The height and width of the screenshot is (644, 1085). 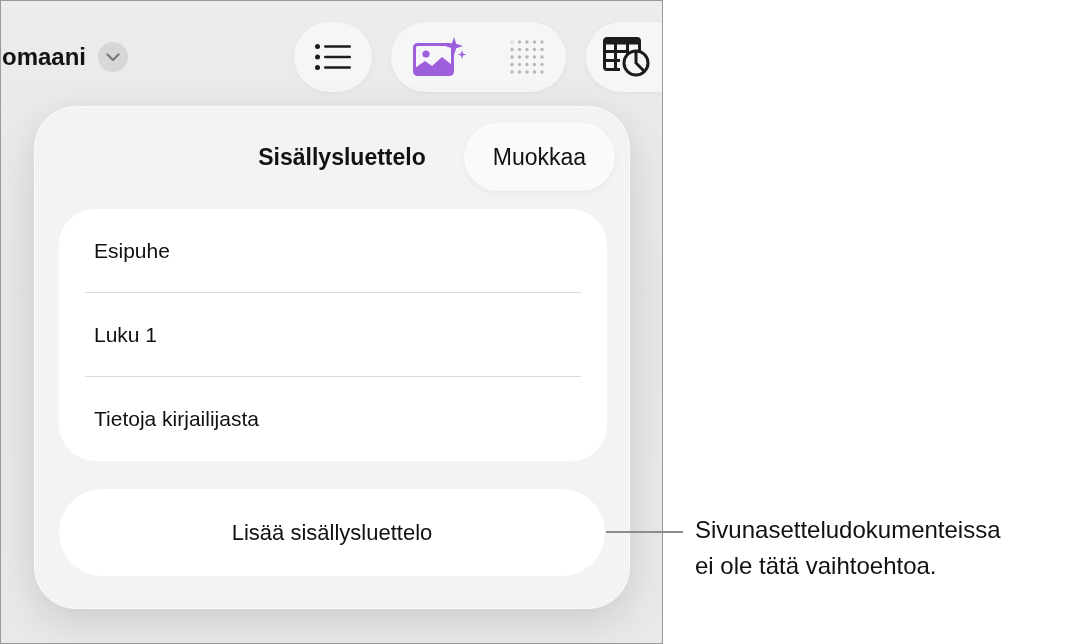 What do you see at coordinates (333, 419) in the screenshot?
I see `toc-entry: Tietoja kirjailijasta` at bounding box center [333, 419].